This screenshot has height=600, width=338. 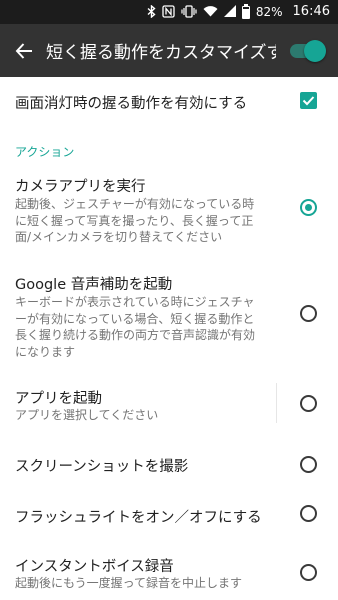 I want to click on option-title: アプリを起動, so click(x=58, y=399).